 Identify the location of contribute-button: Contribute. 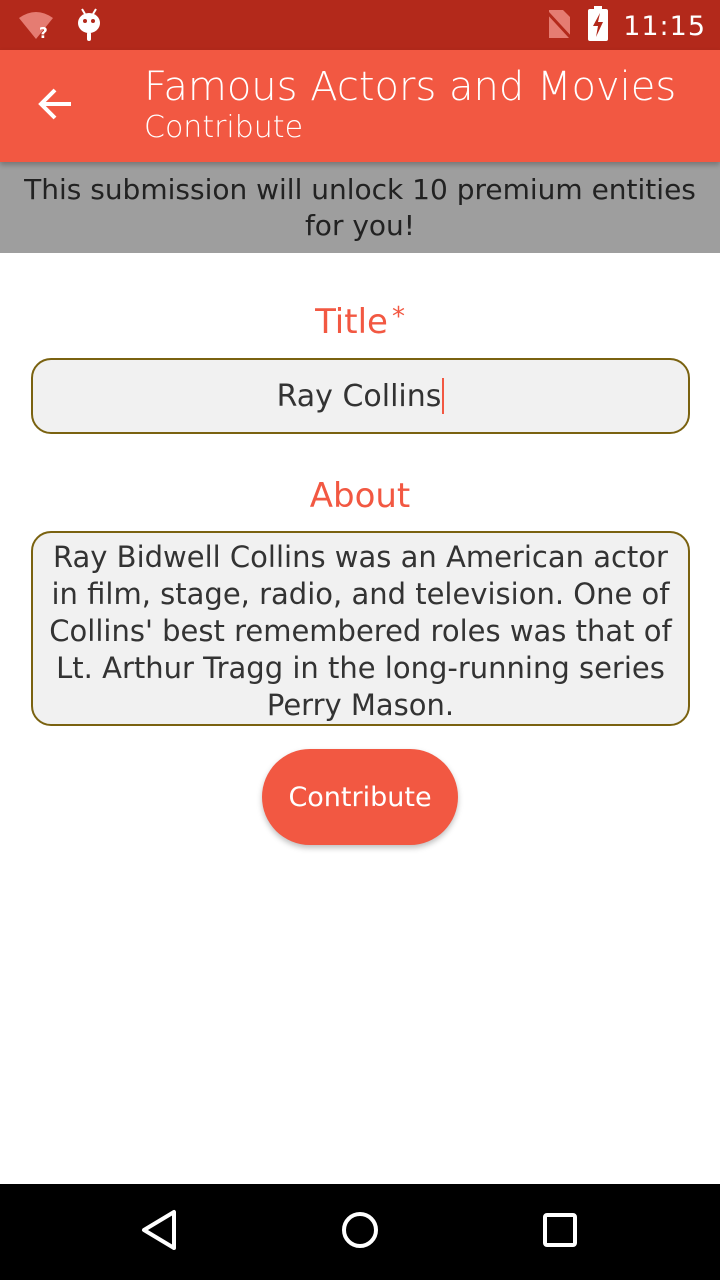
(360, 797).